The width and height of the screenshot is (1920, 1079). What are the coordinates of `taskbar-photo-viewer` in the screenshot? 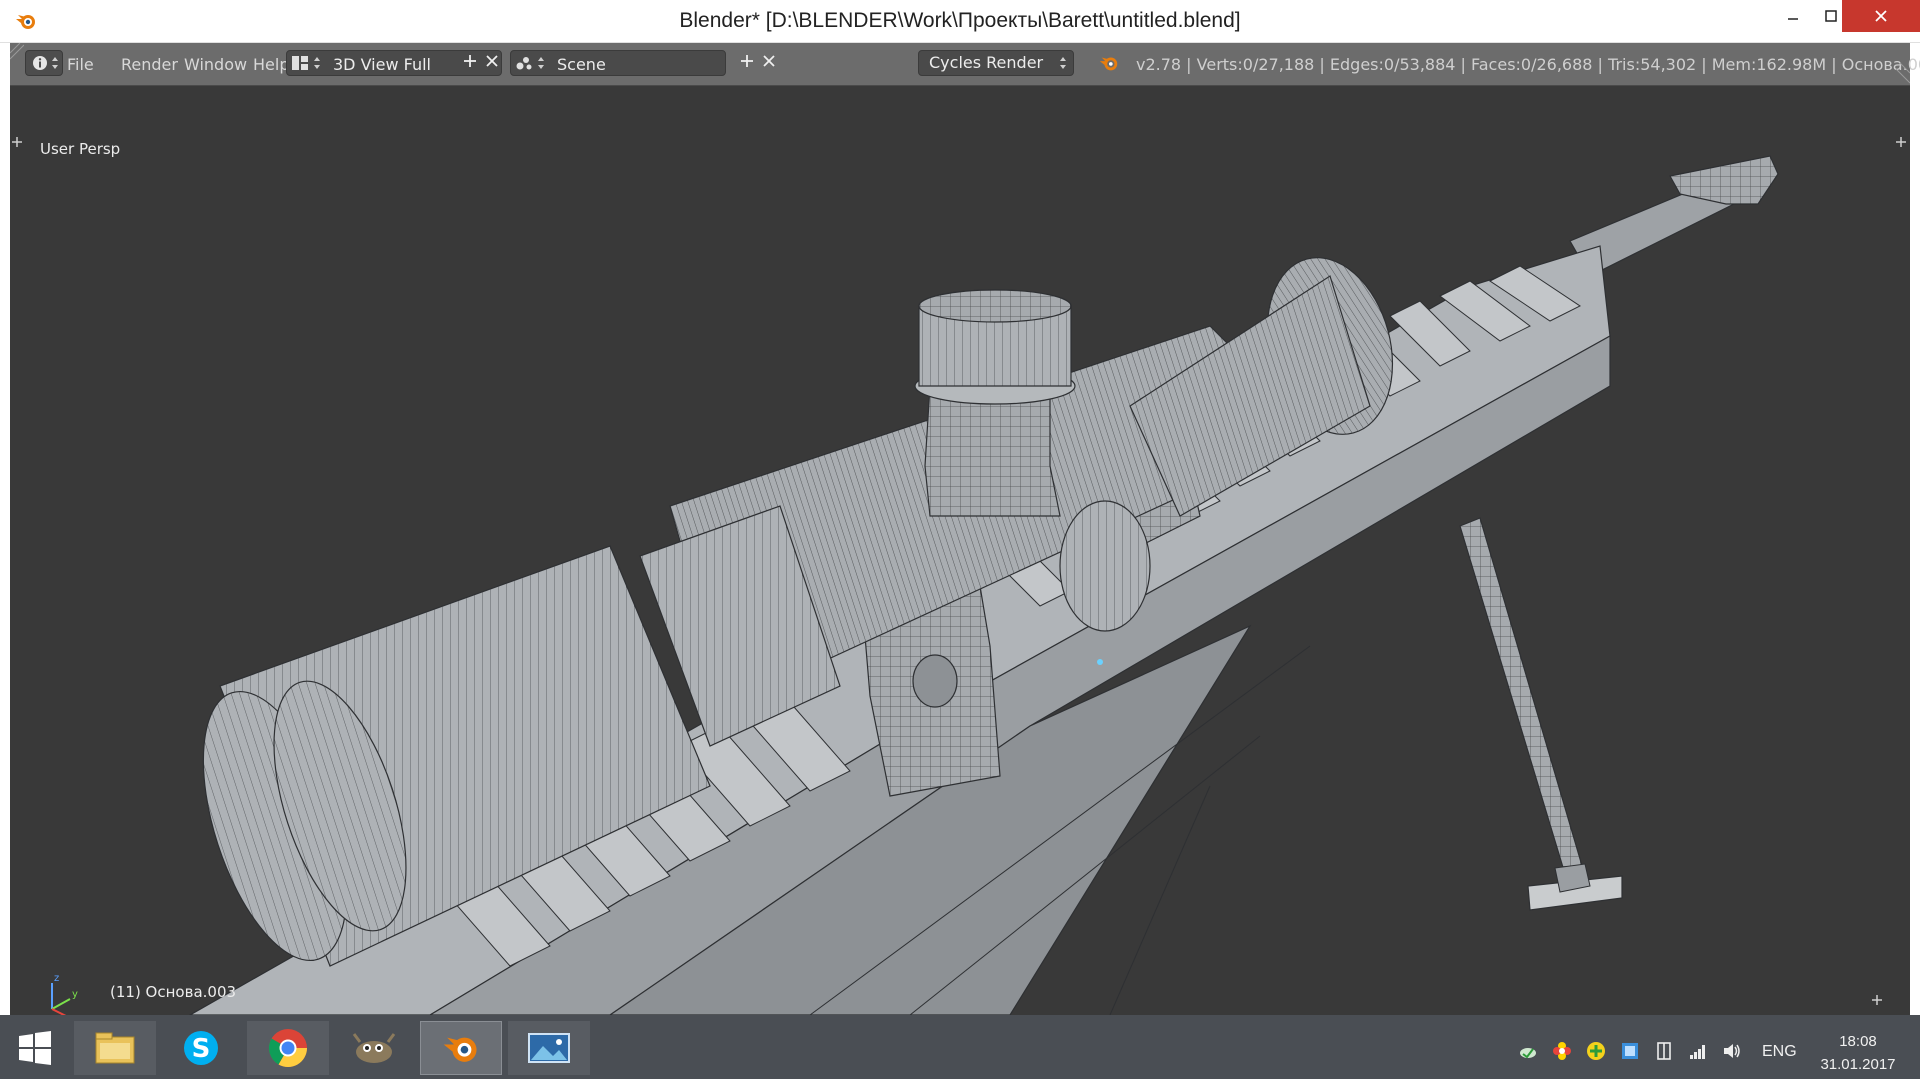 It's located at (549, 1048).